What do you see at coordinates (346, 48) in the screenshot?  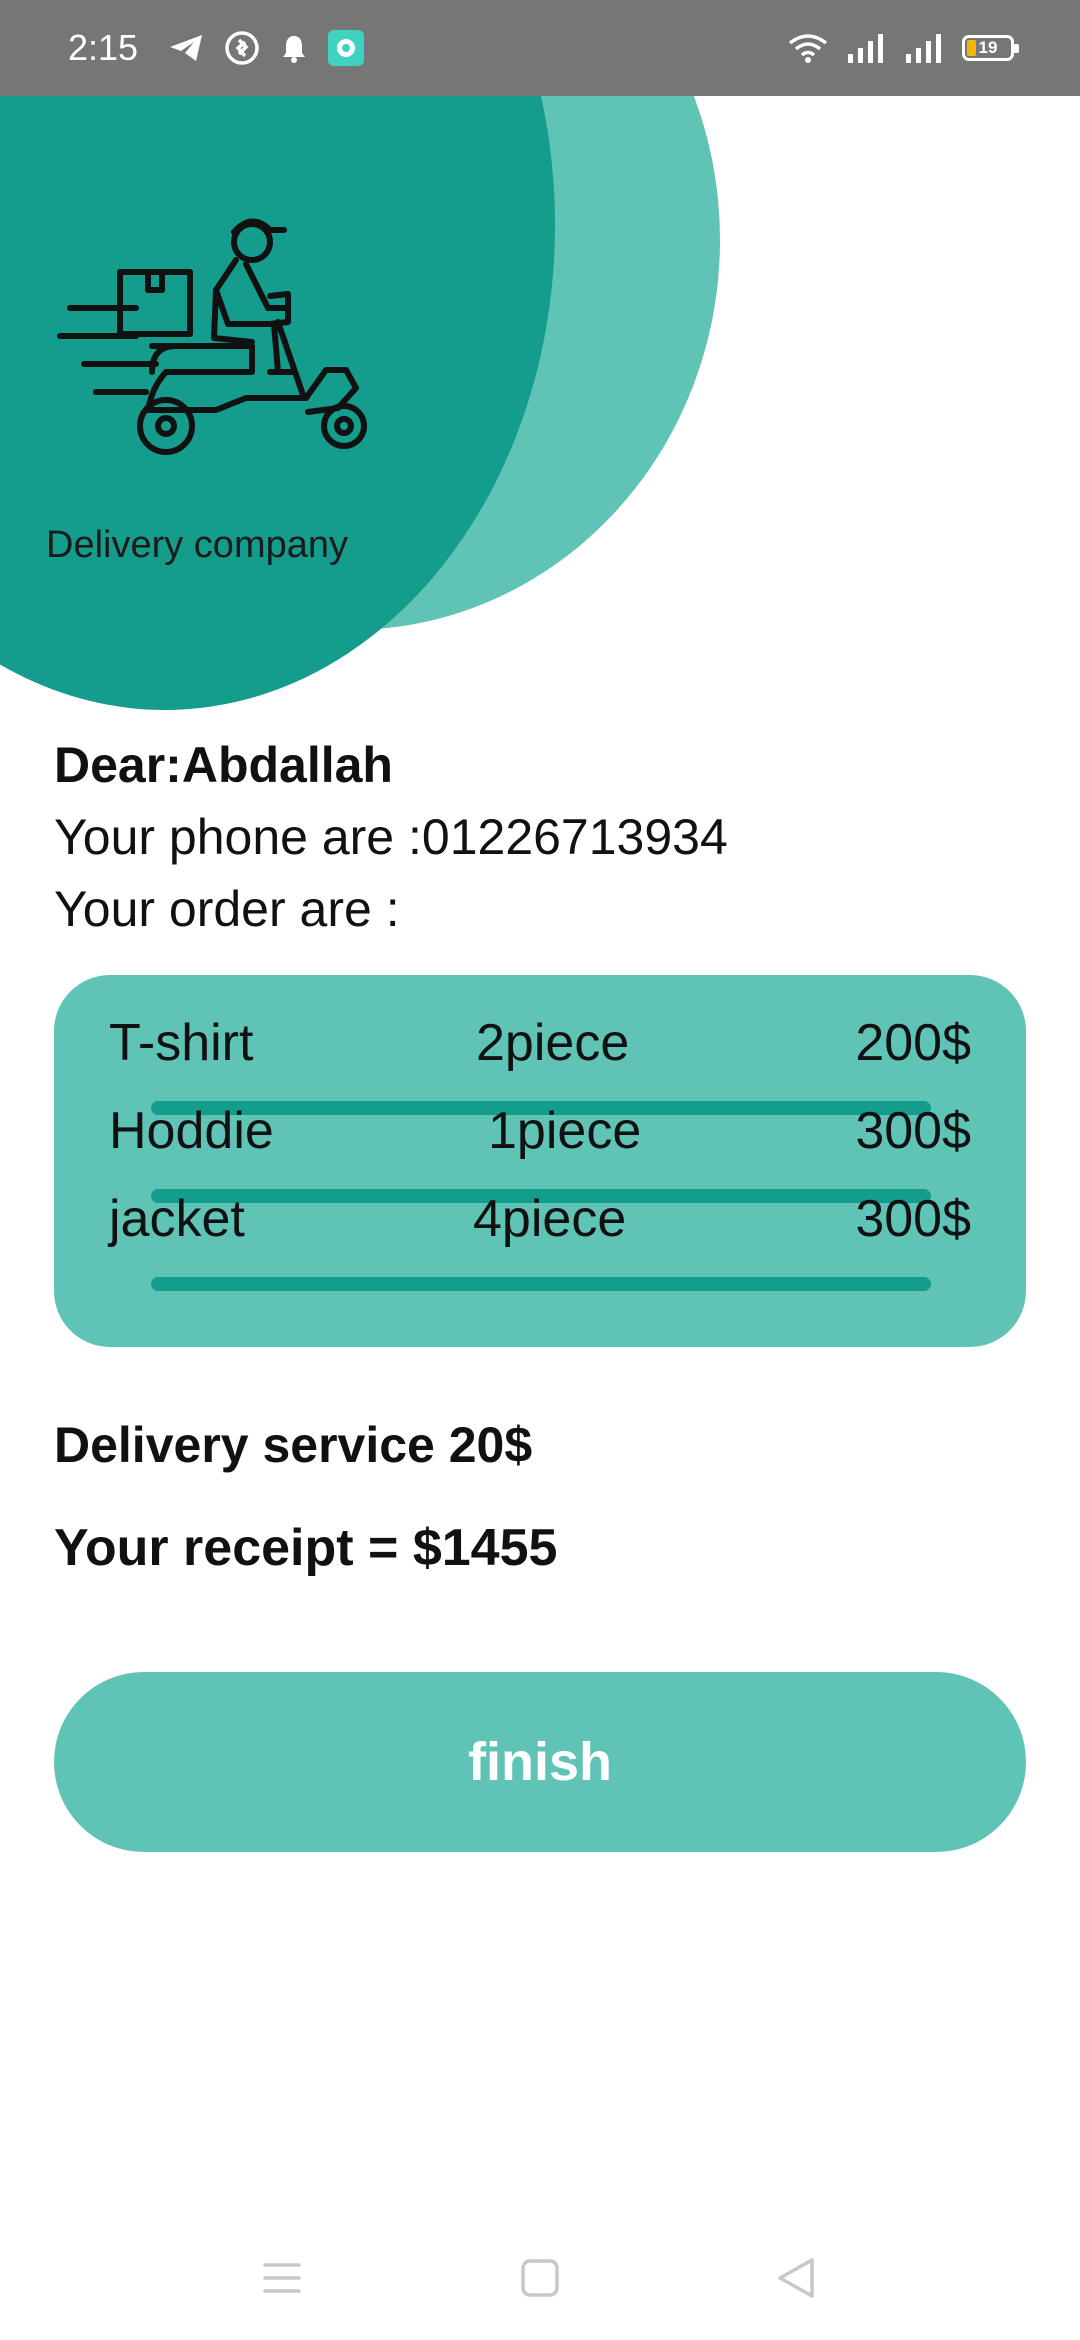 I see `app-badge-icon` at bounding box center [346, 48].